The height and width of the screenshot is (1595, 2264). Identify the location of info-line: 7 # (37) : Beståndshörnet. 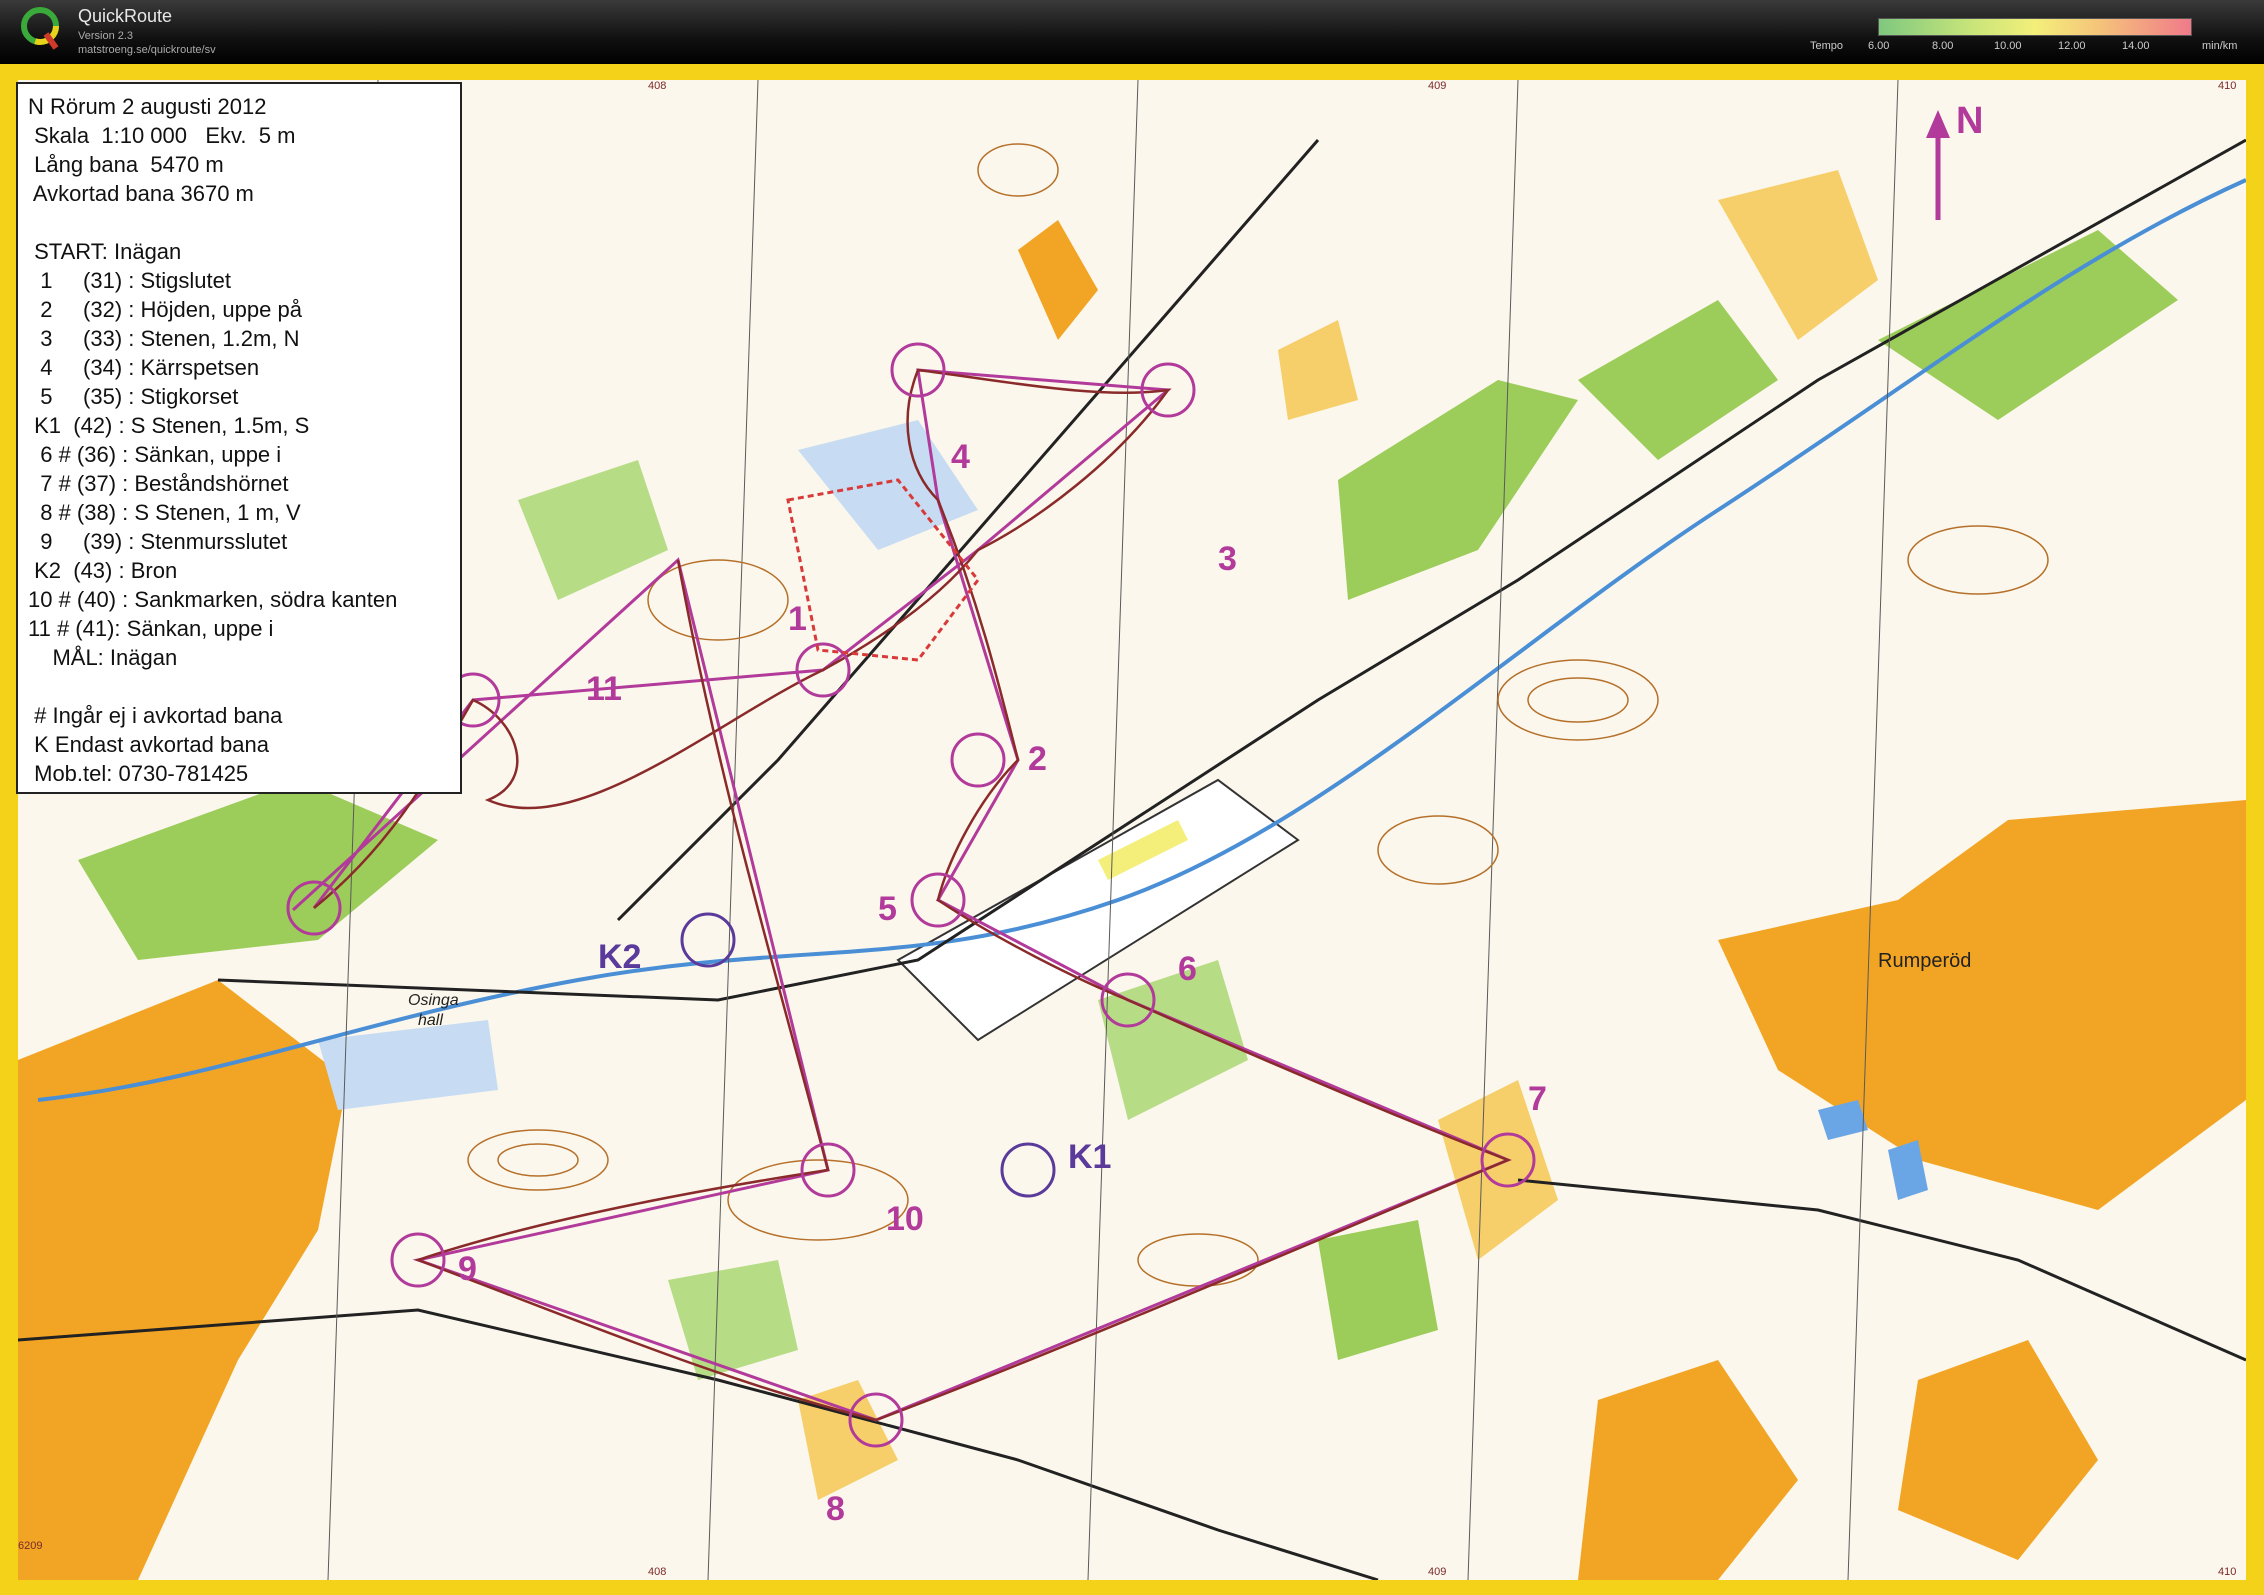
(158, 483).